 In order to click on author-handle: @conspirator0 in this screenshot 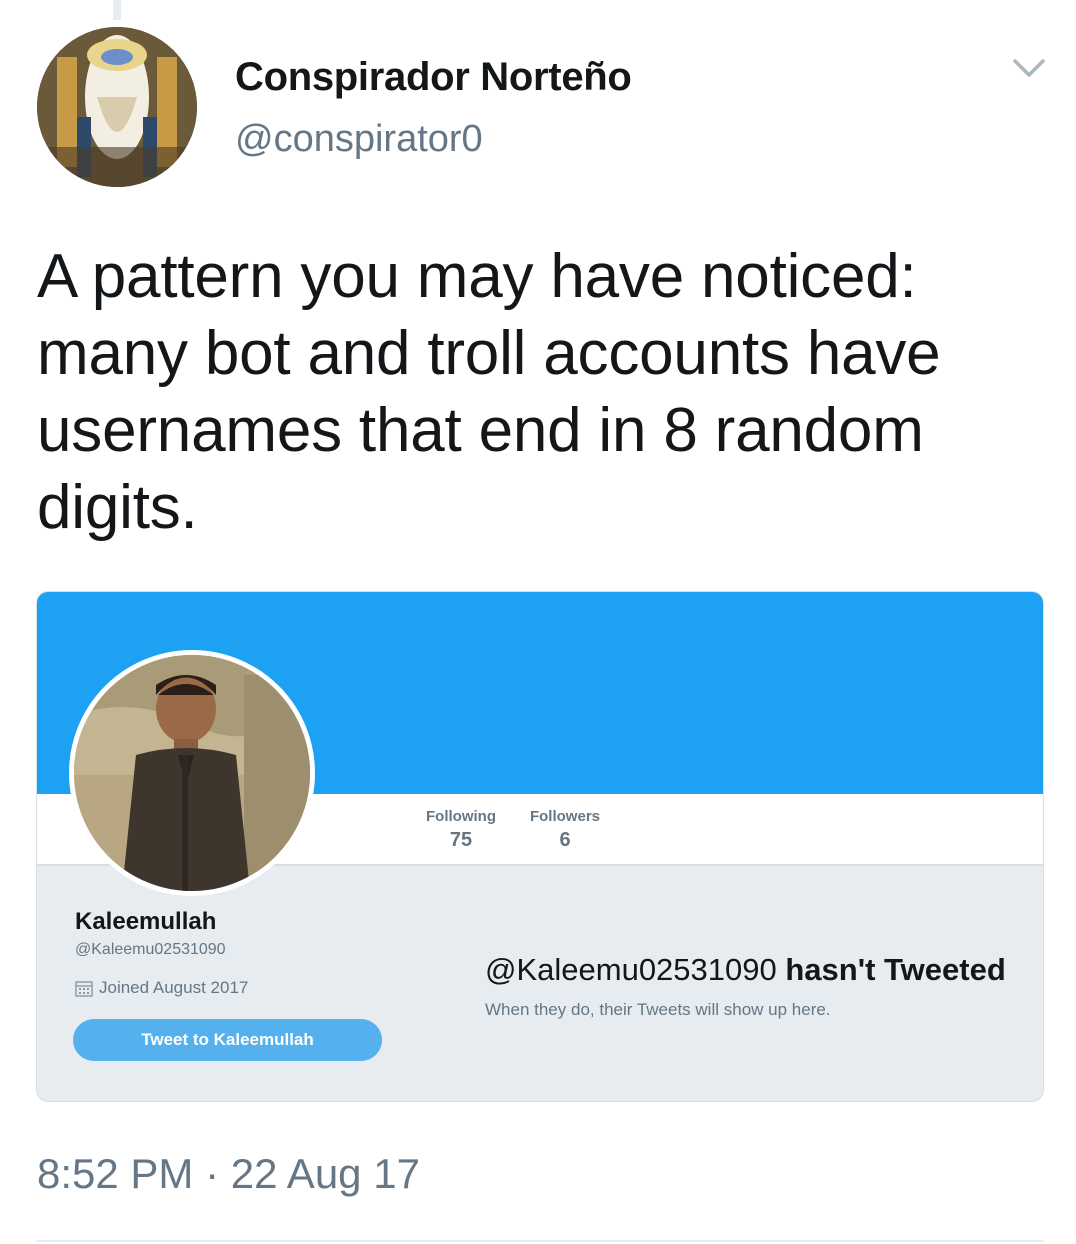, I will do `click(359, 139)`.